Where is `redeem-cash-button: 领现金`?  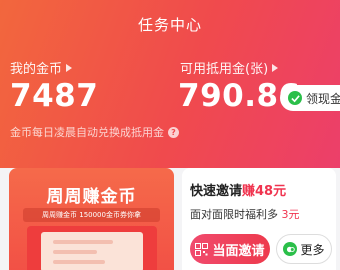 redeem-cash-button: 领现金 is located at coordinates (310, 98).